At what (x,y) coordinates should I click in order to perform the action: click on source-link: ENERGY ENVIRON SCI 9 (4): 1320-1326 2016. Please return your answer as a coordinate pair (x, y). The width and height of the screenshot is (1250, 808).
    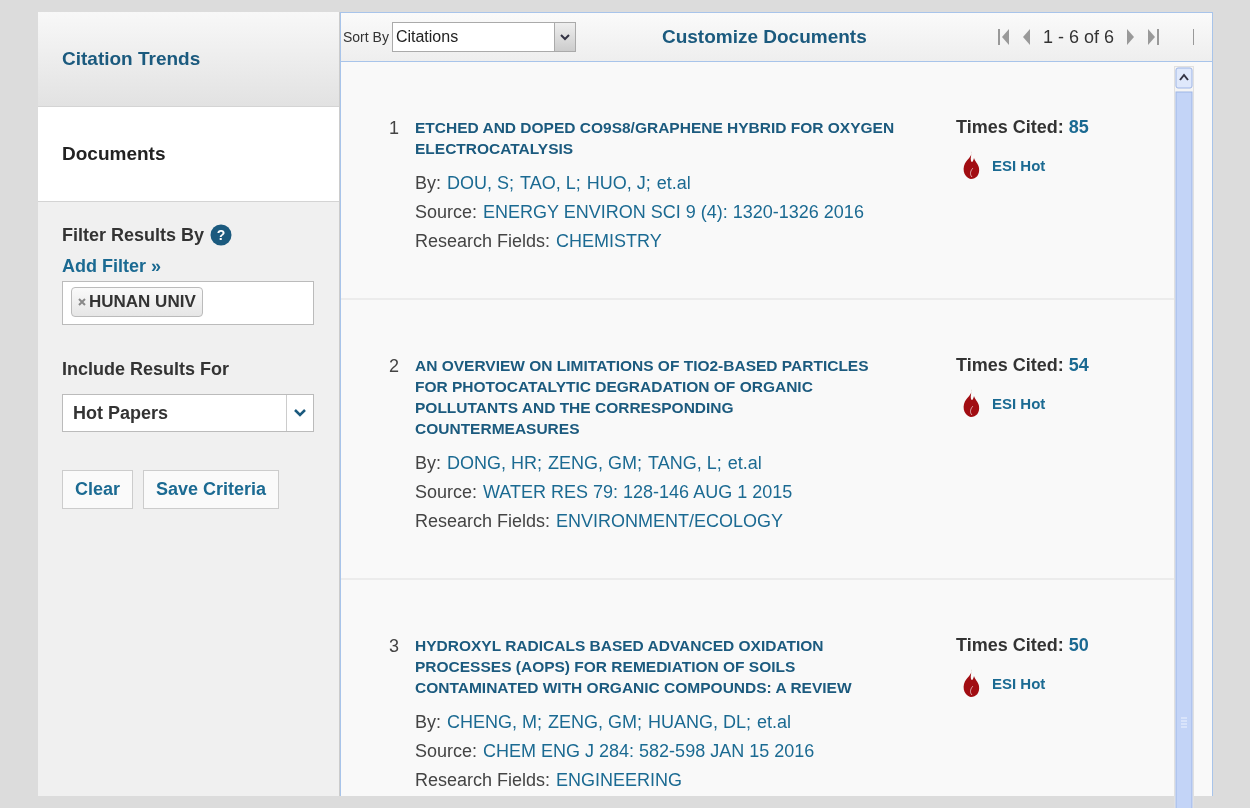
    Looking at the image, I should click on (673, 212).